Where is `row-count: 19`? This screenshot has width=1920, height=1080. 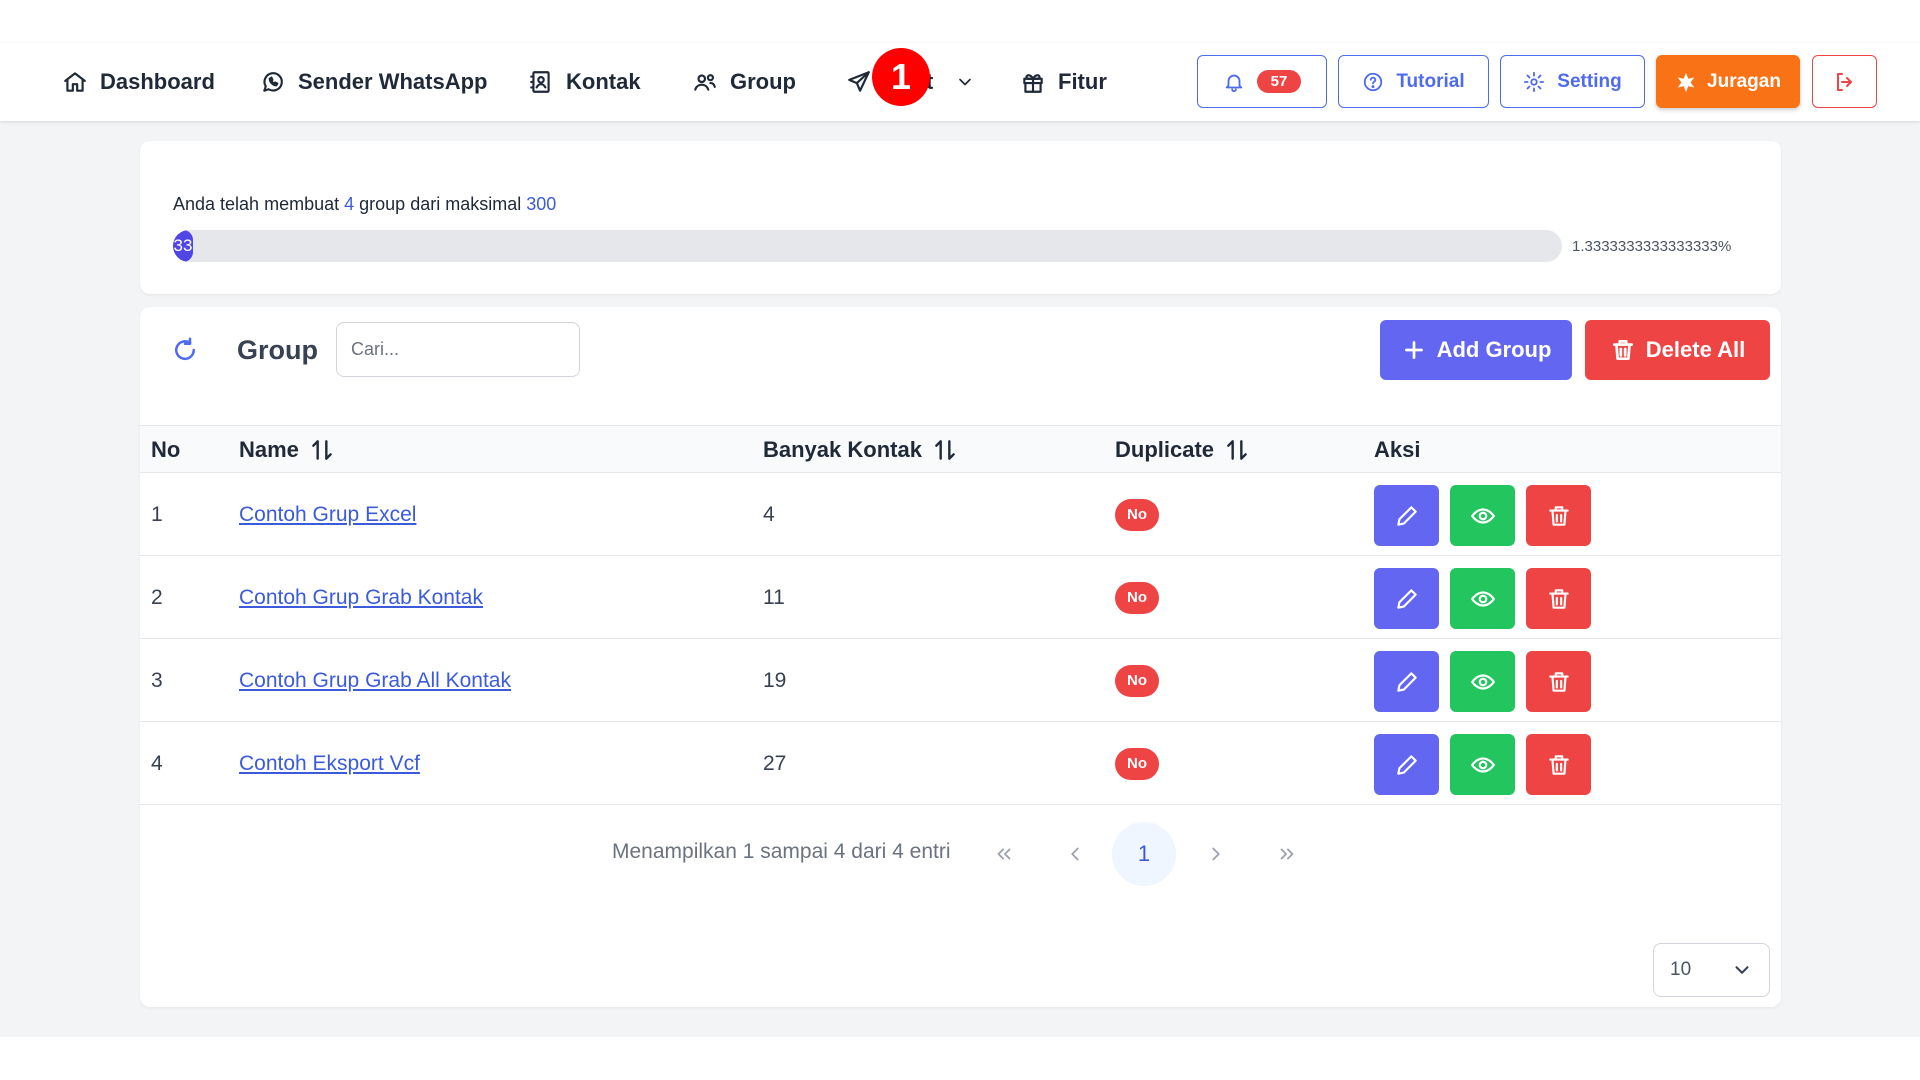
row-count: 19 is located at coordinates (775, 680).